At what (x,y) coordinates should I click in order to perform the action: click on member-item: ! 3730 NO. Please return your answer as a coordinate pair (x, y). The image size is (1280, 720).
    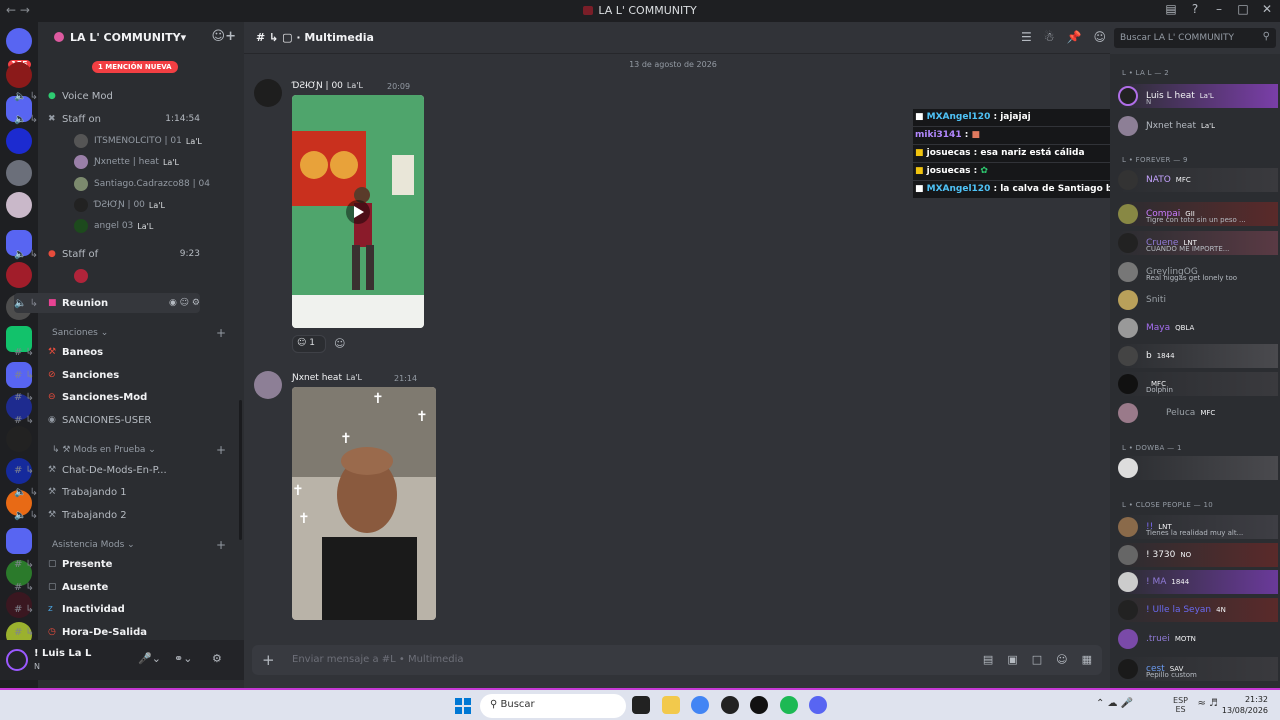
    Looking at the image, I should click on (1198, 555).